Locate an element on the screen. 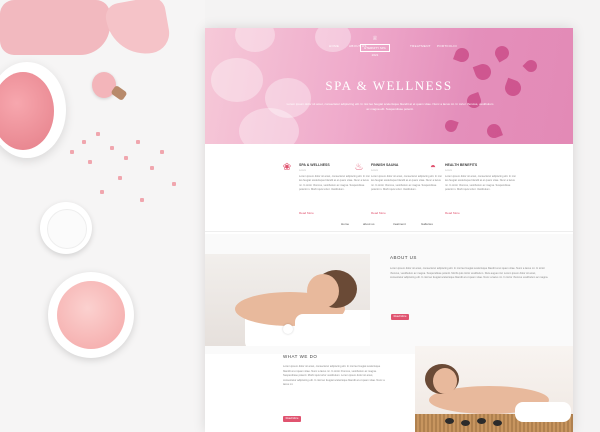 The height and width of the screenshot is (432, 600). subnav-home: Home is located at coordinates (345, 224).